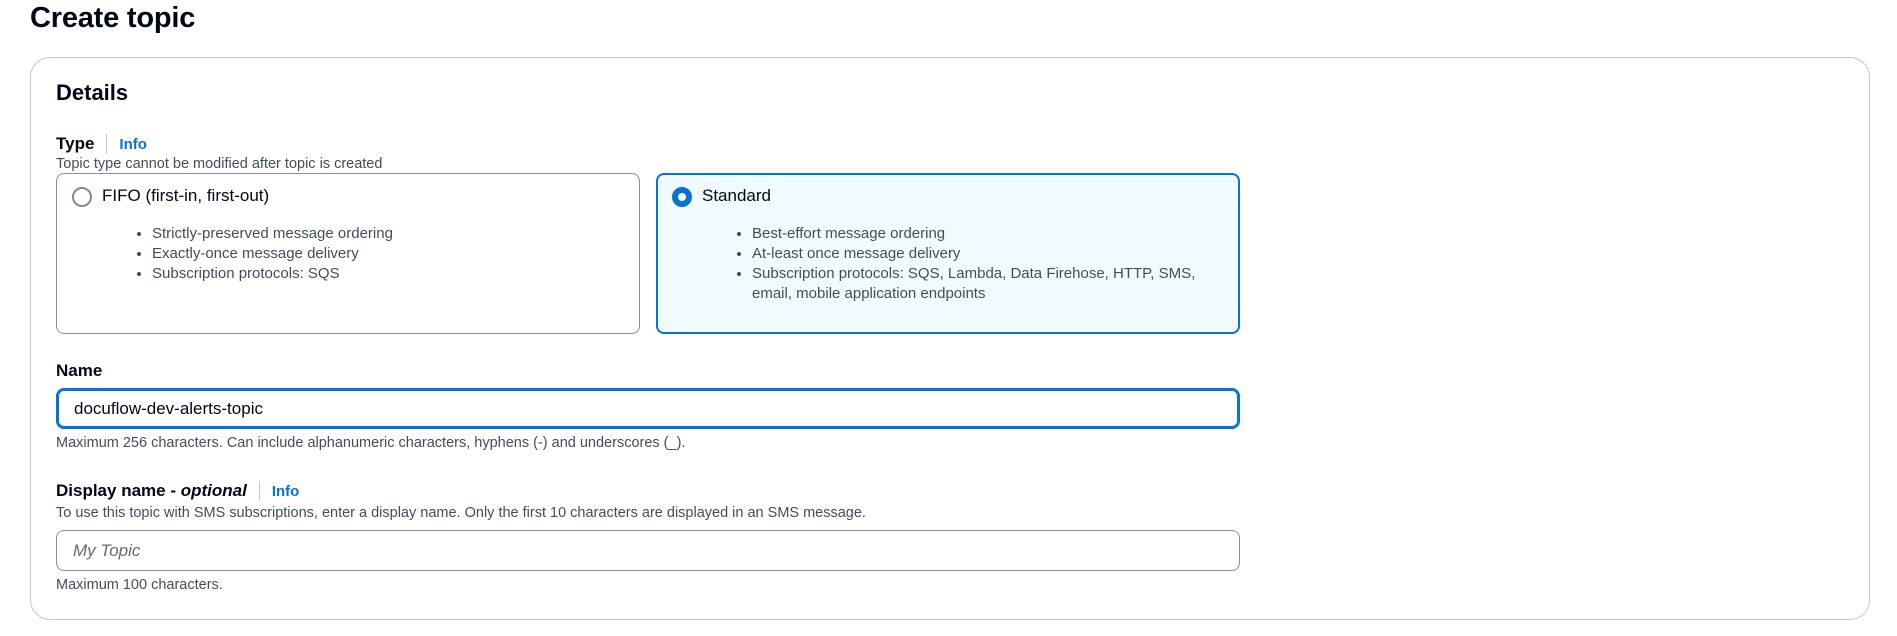 The height and width of the screenshot is (636, 1897). I want to click on name-label: Name, so click(79, 370).